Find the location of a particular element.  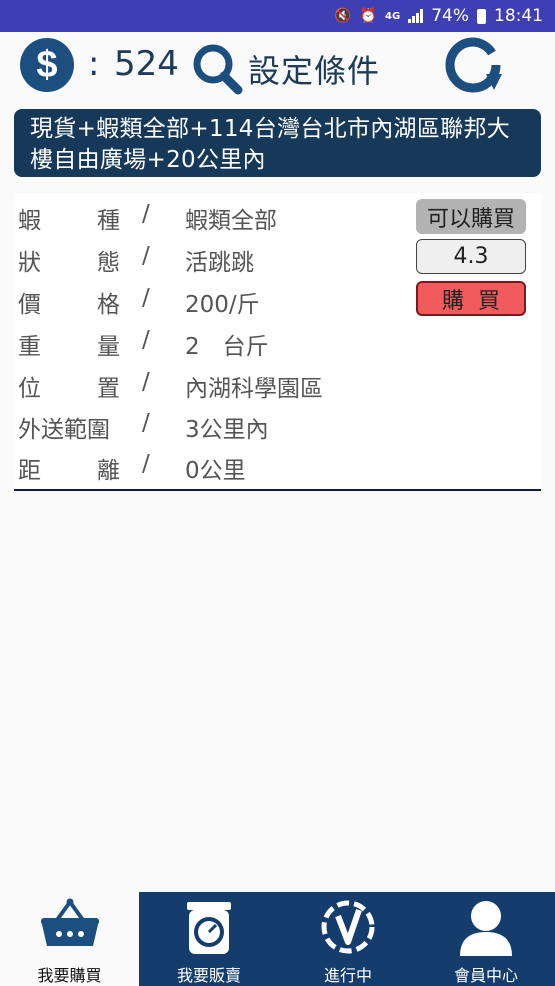

nav-buy: 我要購買 is located at coordinates (69, 939).